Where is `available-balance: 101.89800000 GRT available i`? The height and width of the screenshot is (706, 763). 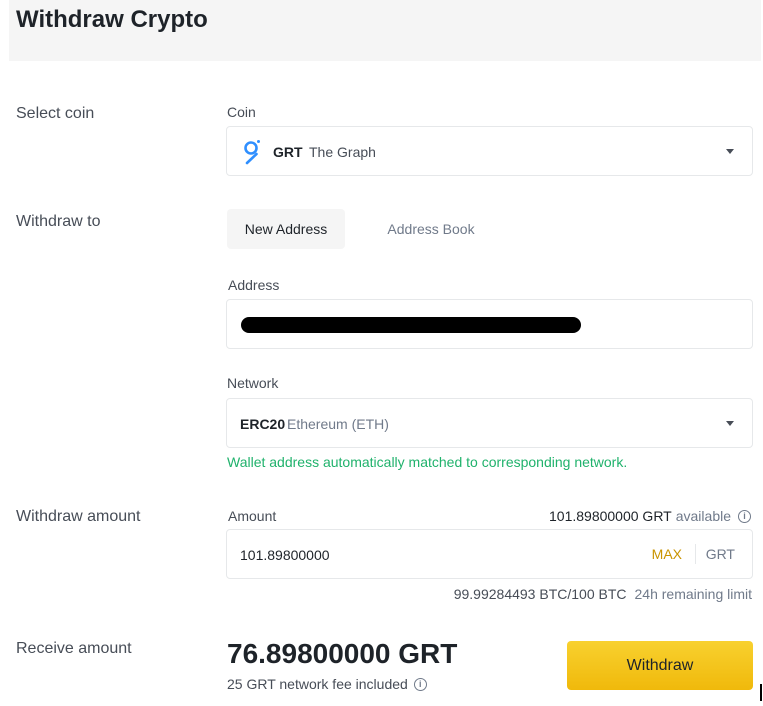
available-balance: 101.89800000 GRT available i is located at coordinates (650, 516).